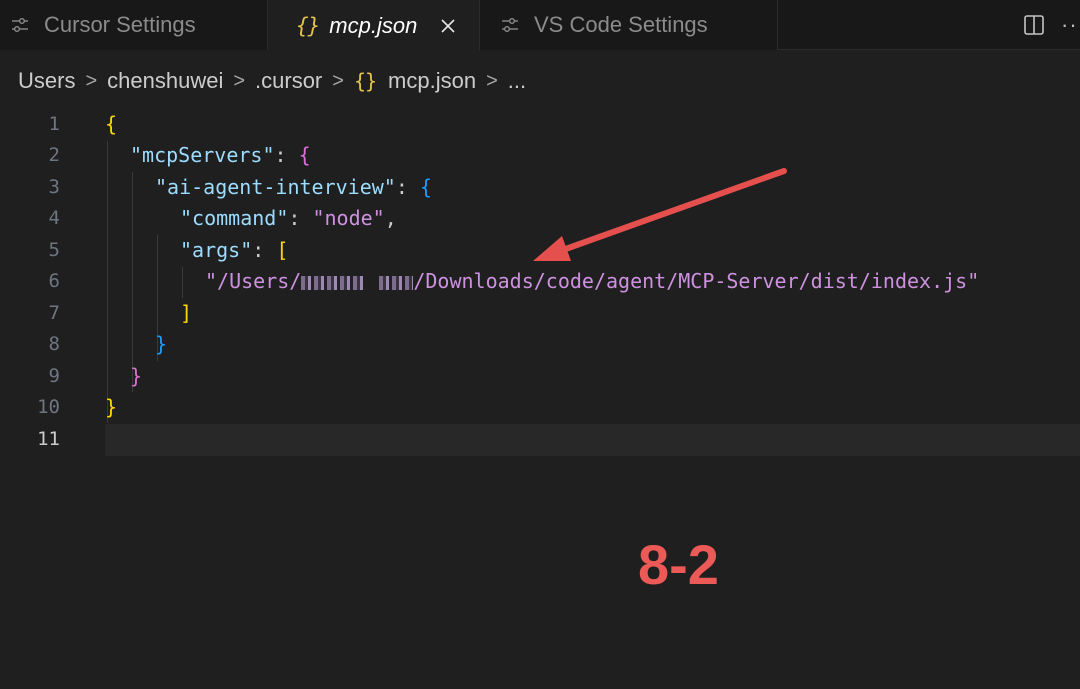  I want to click on more-actions-icon: ···, so click(1070, 25).